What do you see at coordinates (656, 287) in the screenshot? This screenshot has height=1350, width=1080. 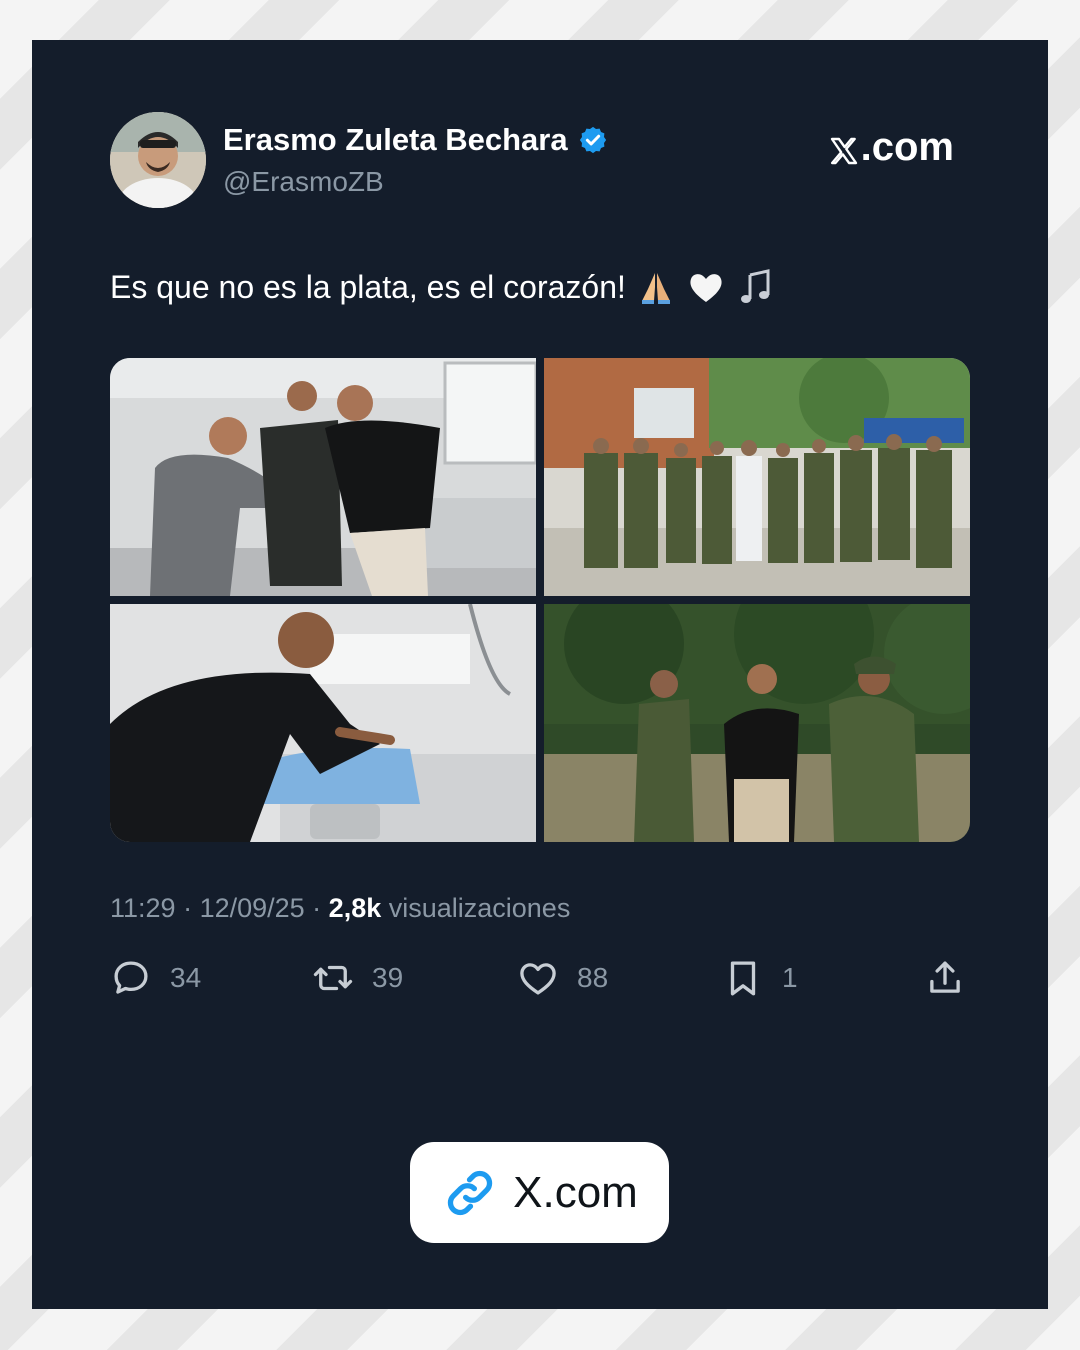 I see `folded-hands-emoji` at bounding box center [656, 287].